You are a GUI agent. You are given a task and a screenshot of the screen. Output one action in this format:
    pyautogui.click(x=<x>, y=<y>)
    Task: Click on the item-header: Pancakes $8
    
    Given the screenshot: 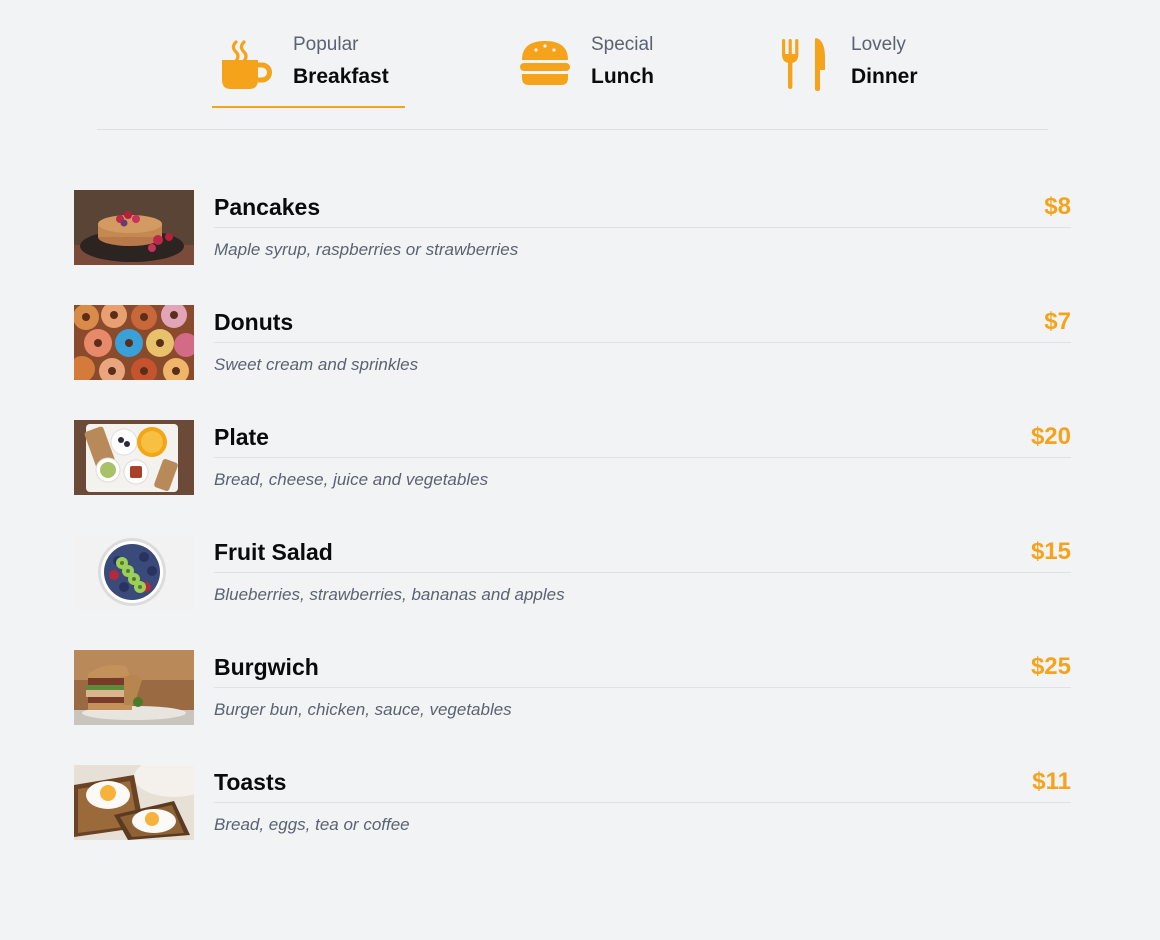 What is the action you would take?
    pyautogui.click(x=642, y=209)
    